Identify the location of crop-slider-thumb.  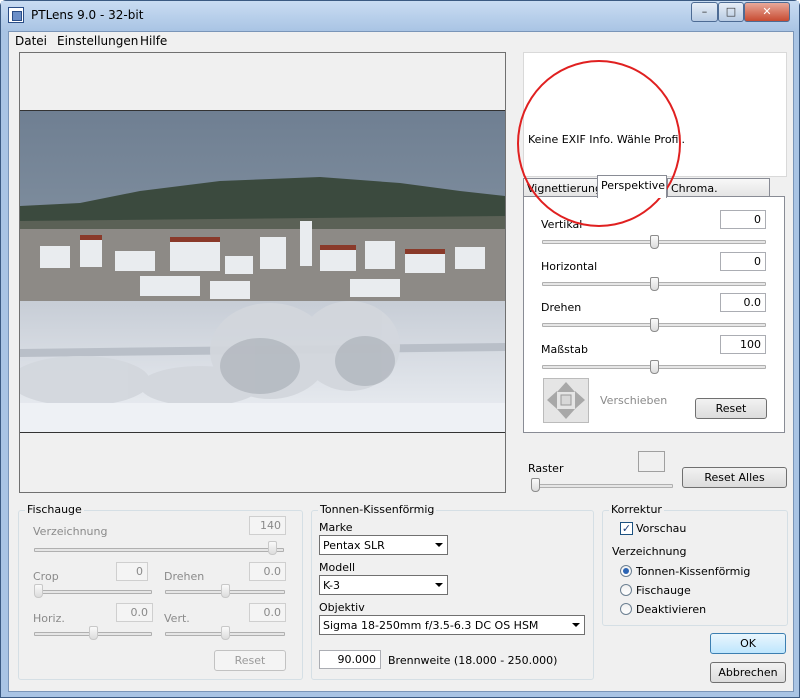
(38, 591).